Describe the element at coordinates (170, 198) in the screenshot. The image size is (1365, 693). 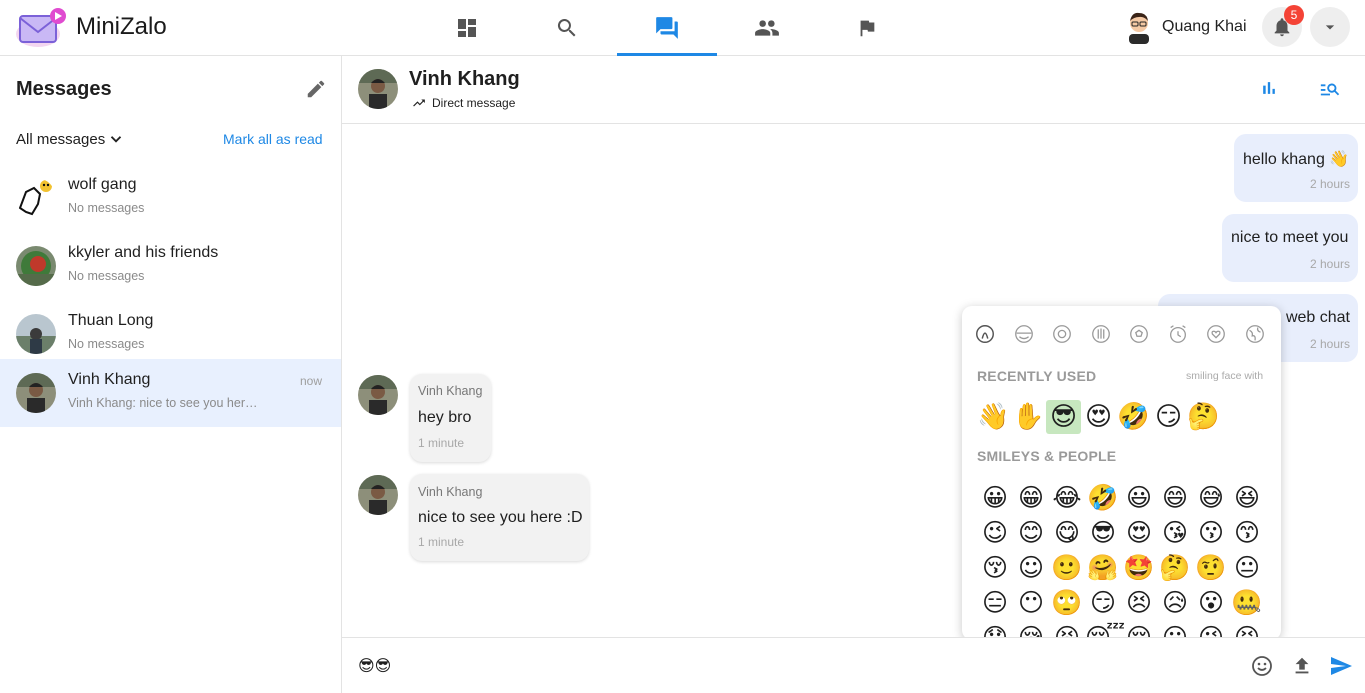
I see `conversation-item: wolf gang No messages` at that location.